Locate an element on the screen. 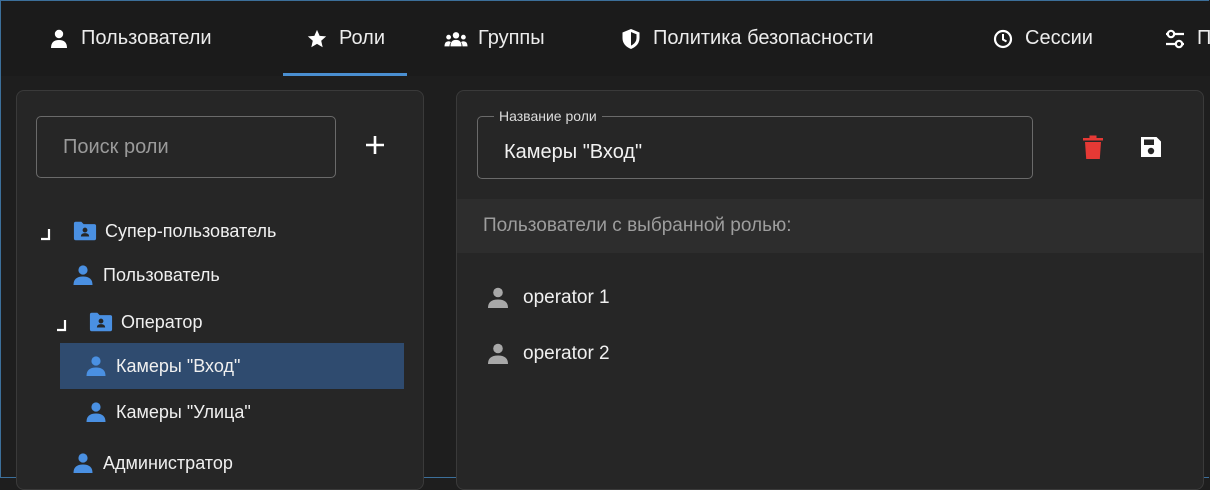  tree-item-administrator: Администратор is located at coordinates (152, 463).